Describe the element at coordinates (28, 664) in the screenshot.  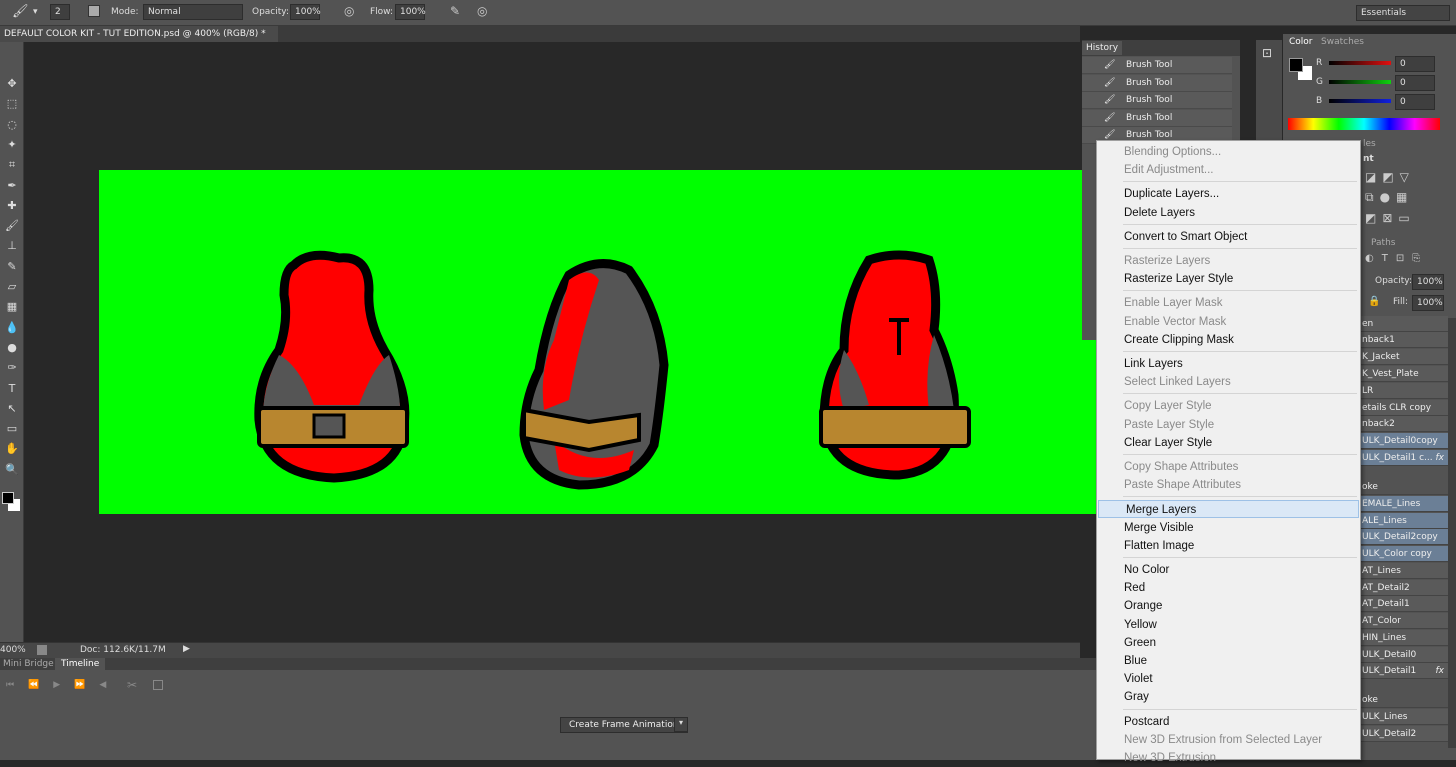
I see `tab-mini-bridge: Mini Bridge` at that location.